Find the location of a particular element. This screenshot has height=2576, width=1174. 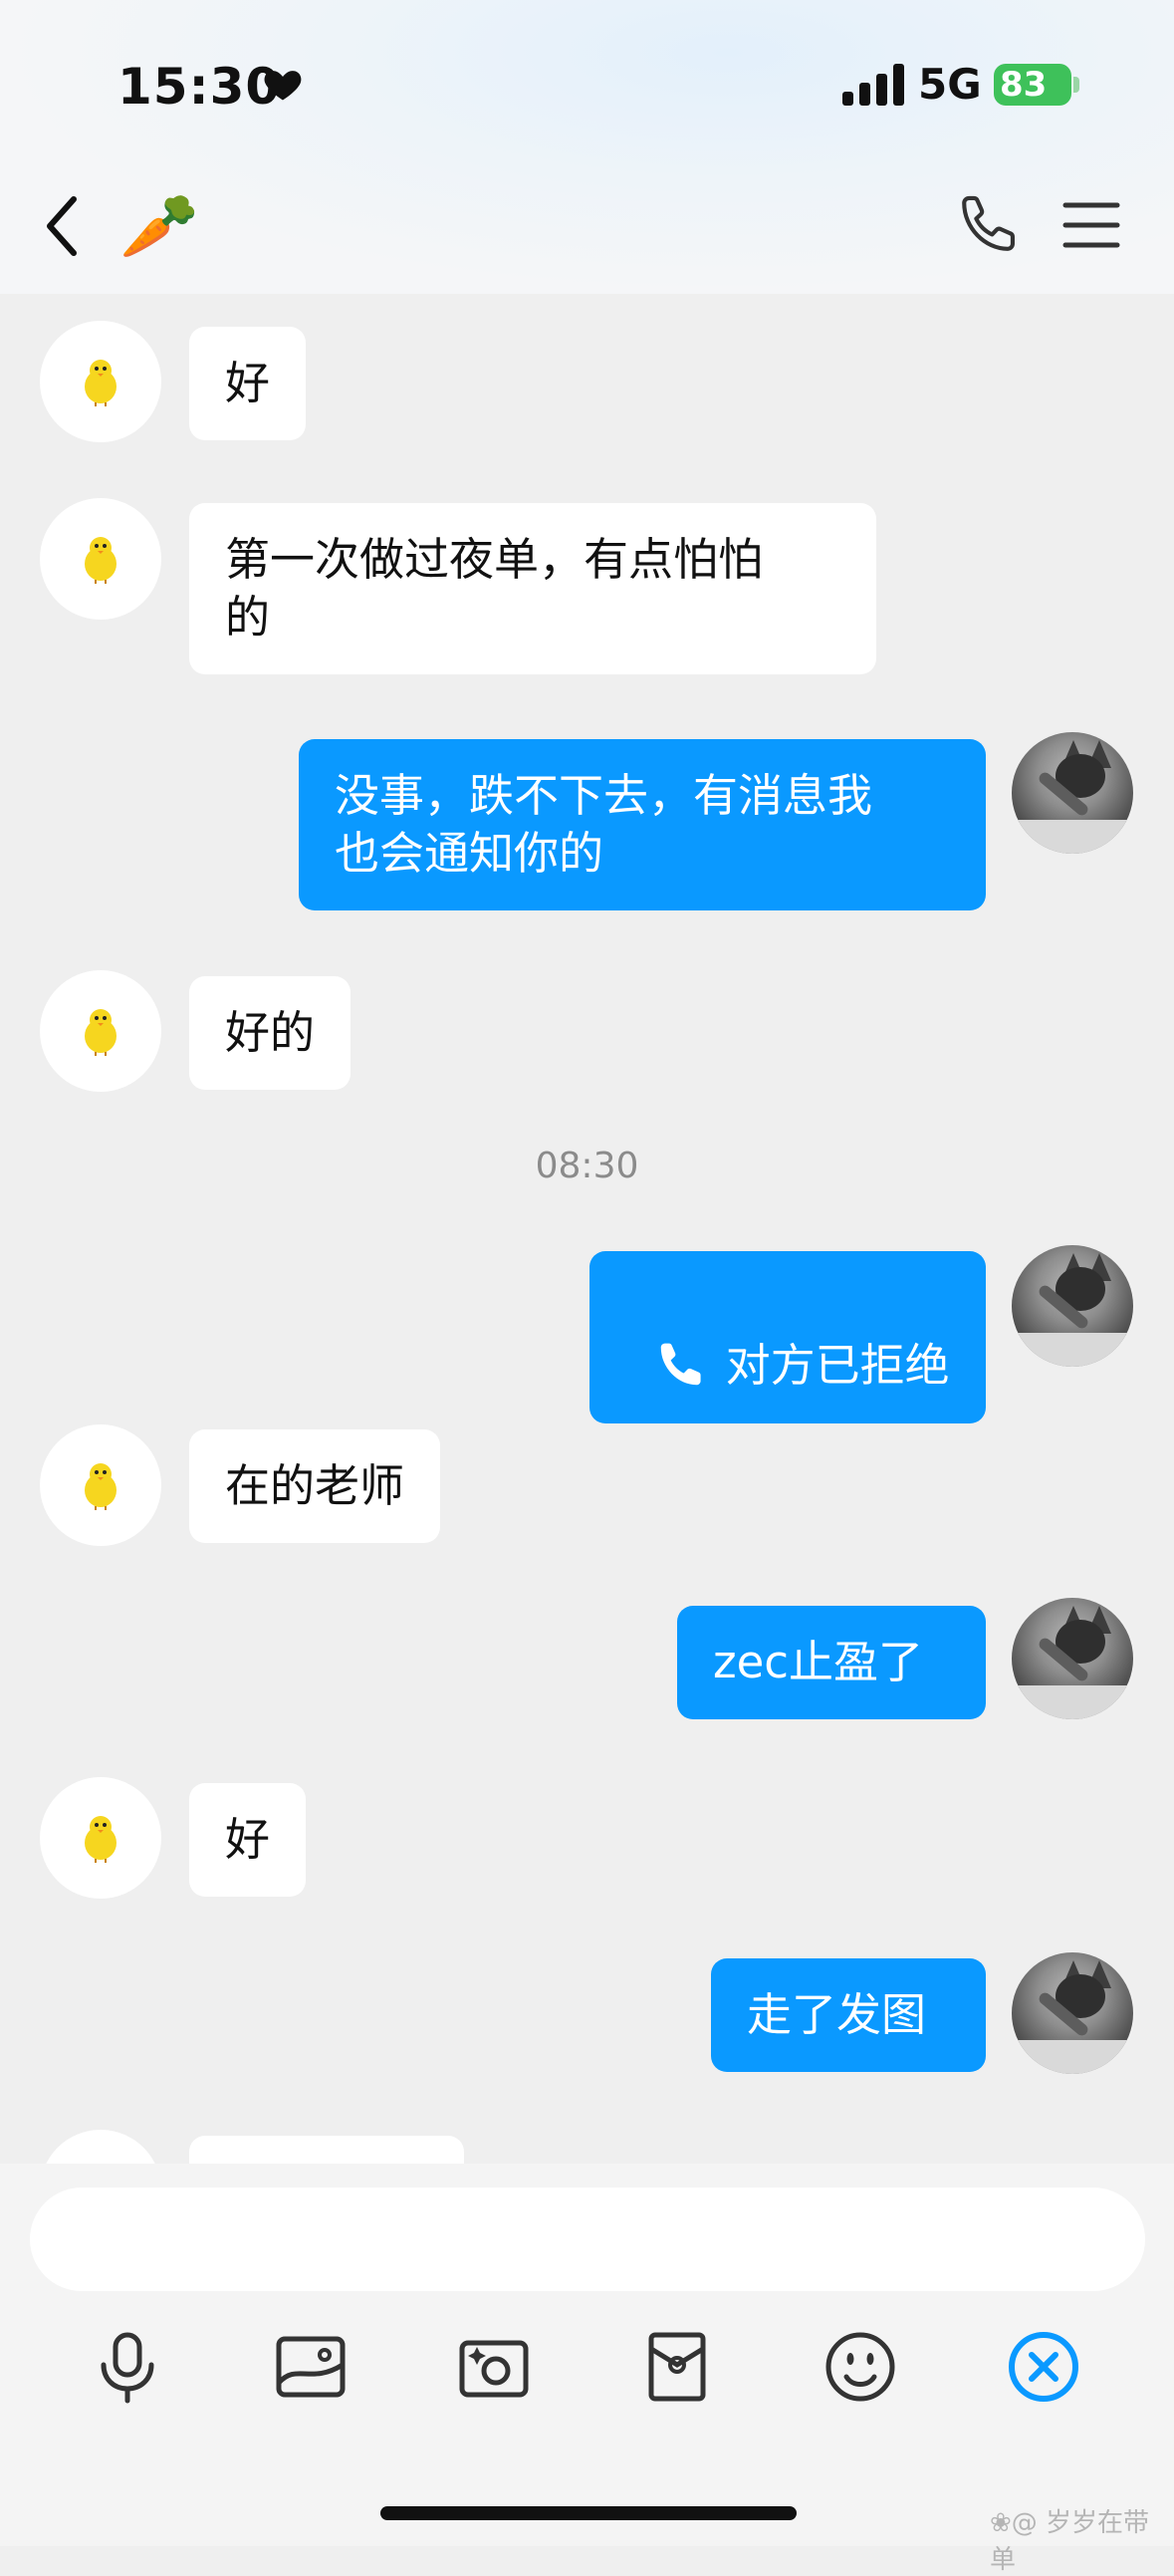

emoji-icon is located at coordinates (860, 2367).